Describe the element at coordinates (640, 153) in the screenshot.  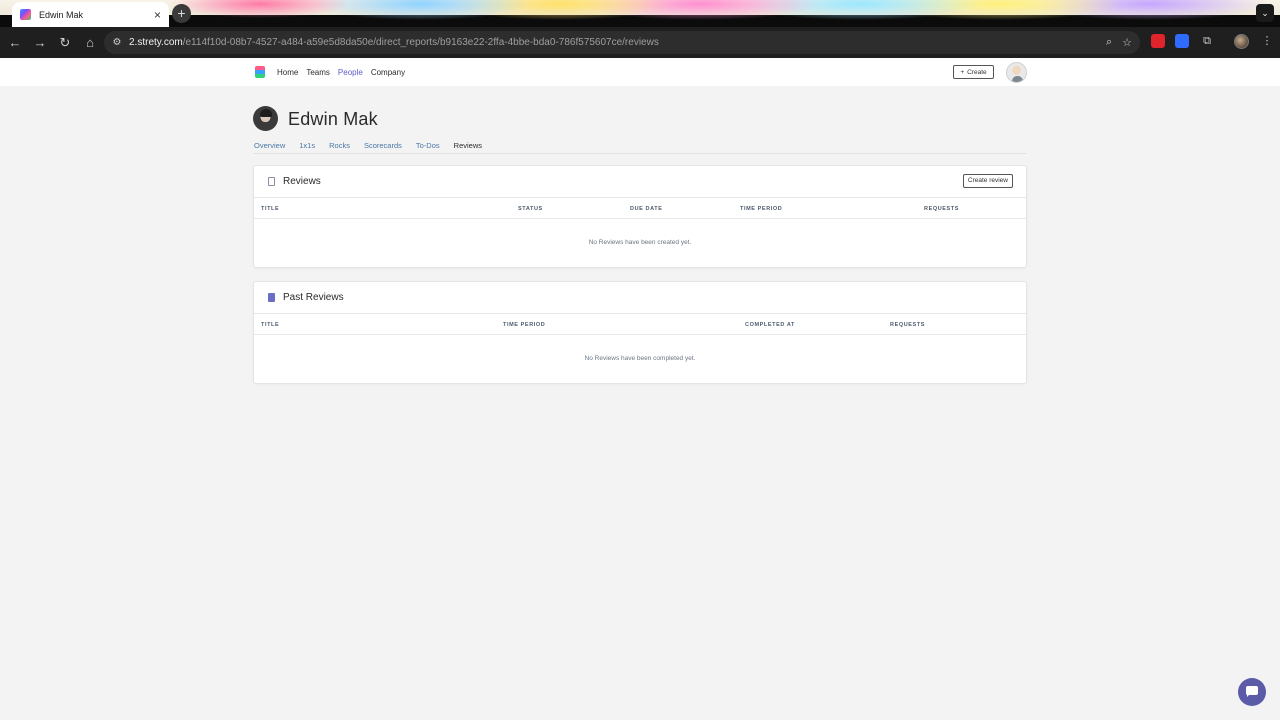
I see `tabs-divider` at that location.